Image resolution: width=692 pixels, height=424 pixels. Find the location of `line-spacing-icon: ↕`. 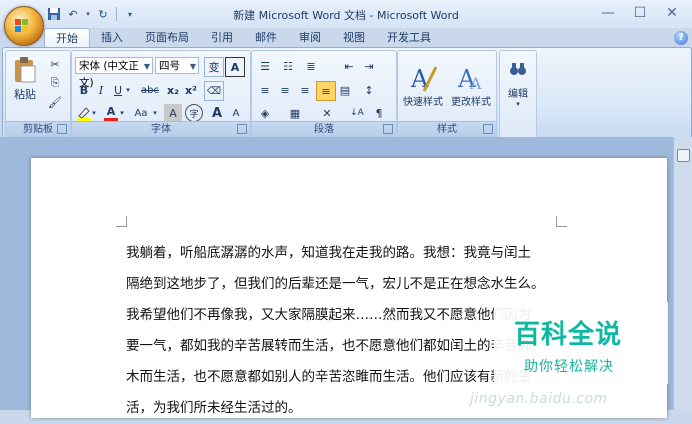

line-spacing-icon: ↕ is located at coordinates (369, 90).